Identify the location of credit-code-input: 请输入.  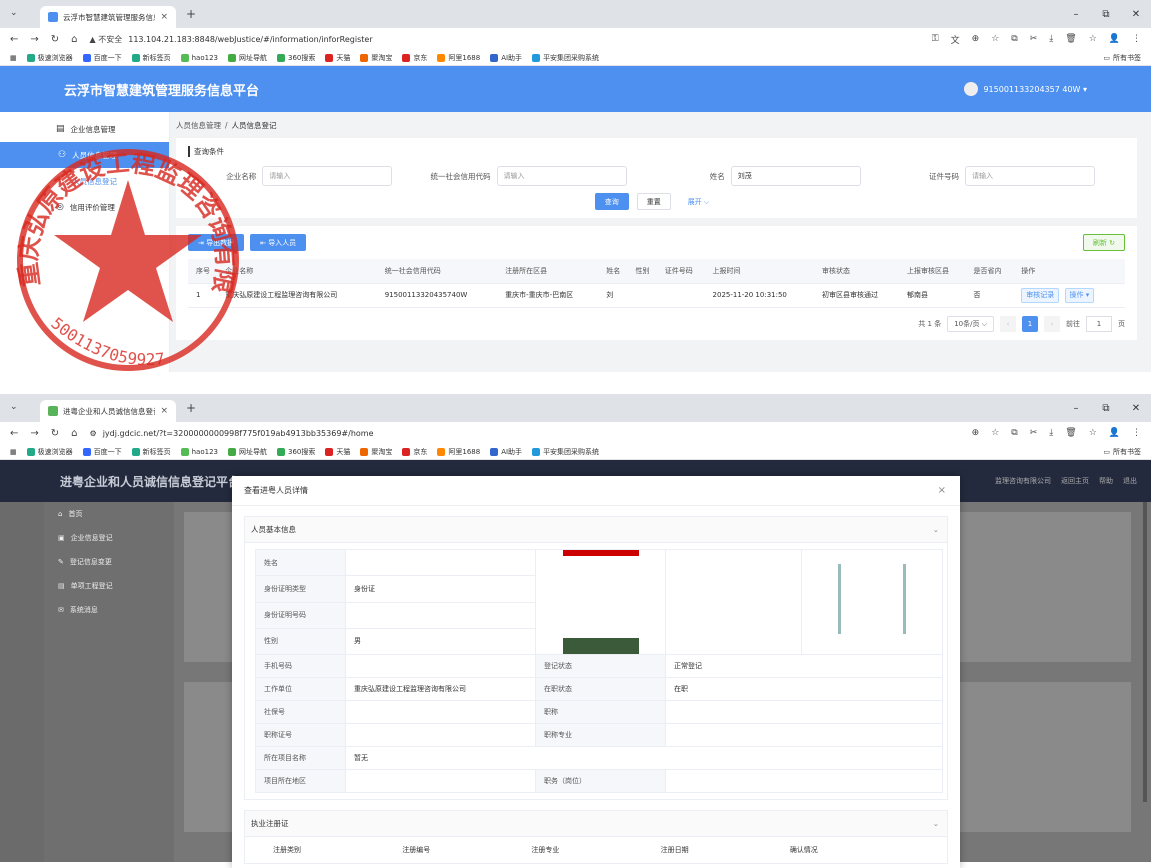
(561, 176).